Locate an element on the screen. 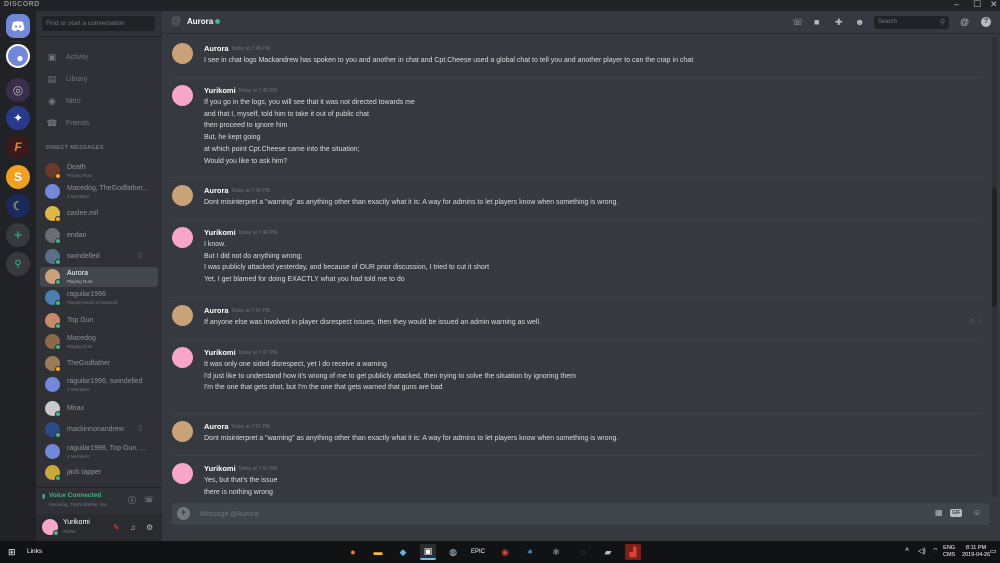 The width and height of the screenshot is (1000, 563). message-divider is located at coordinates (577, 413).